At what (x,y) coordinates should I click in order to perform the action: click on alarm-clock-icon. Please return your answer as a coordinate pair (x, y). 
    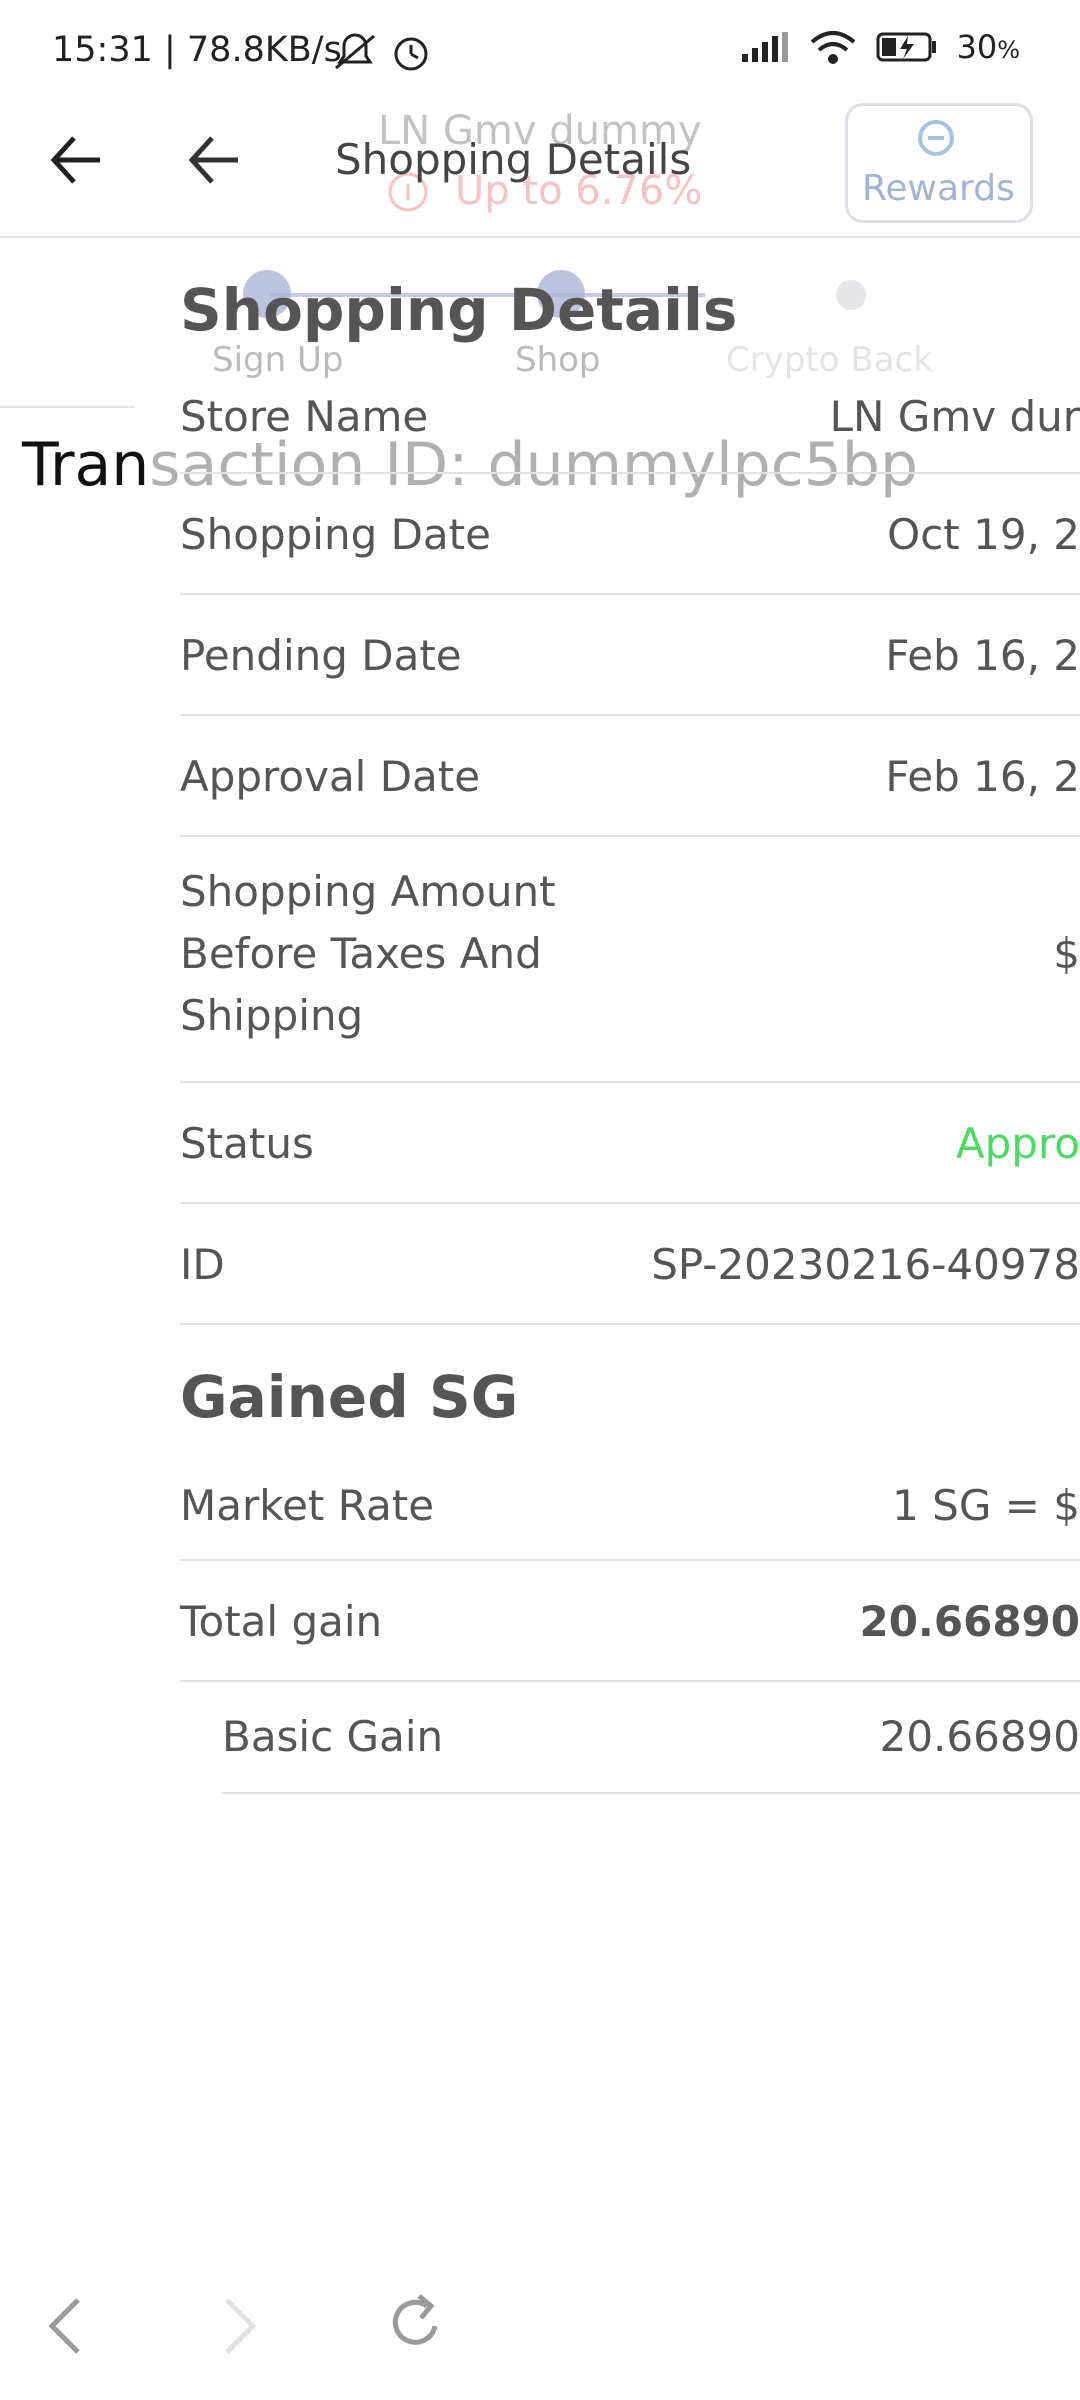
    Looking at the image, I should click on (411, 54).